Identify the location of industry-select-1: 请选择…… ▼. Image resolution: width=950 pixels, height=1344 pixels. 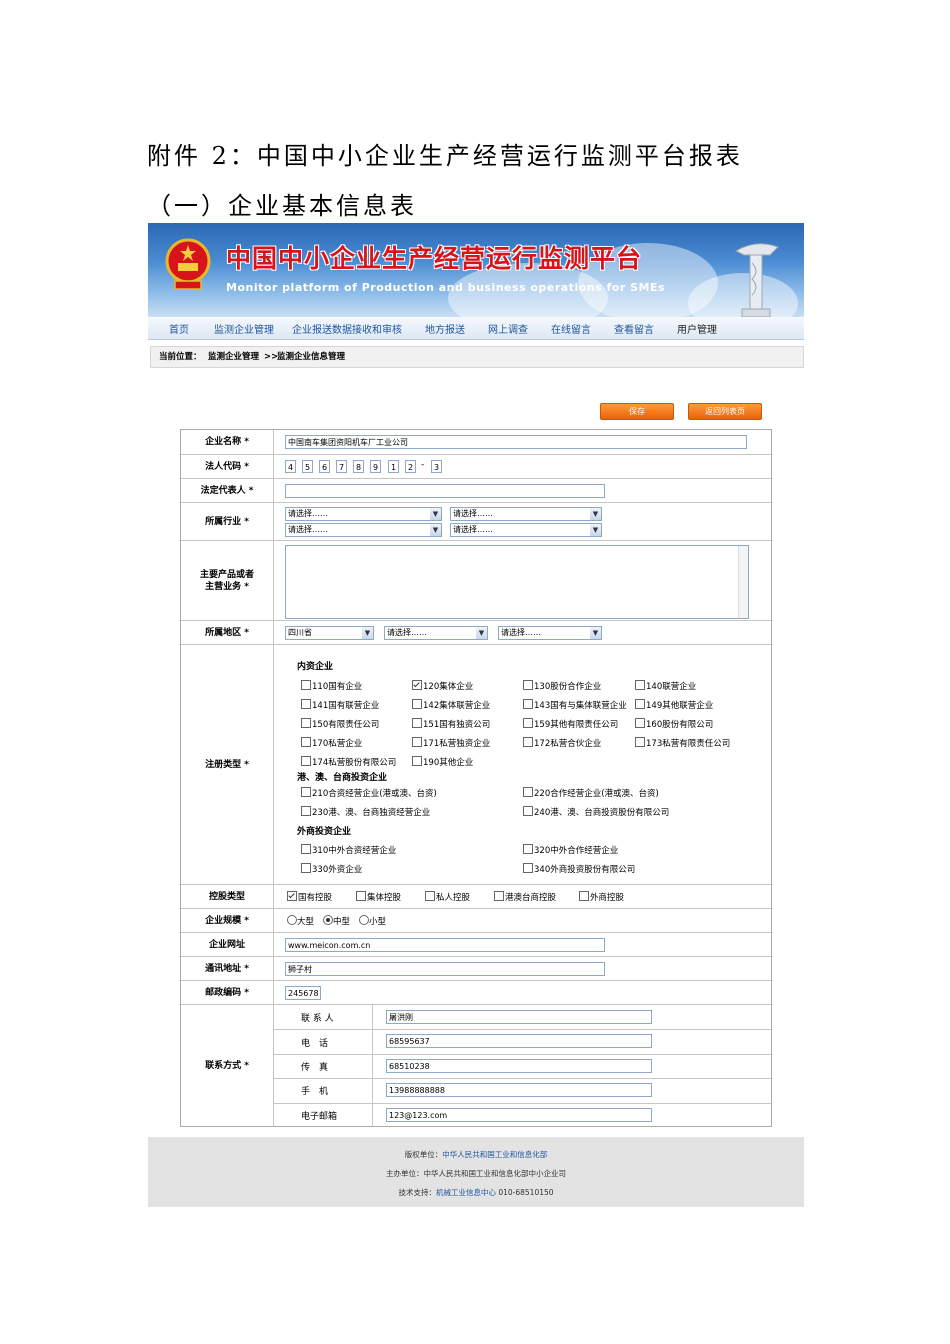
(363, 514).